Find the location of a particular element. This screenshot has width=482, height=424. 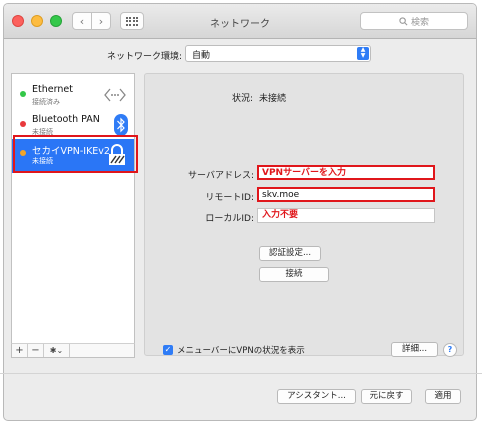

server-address-label: サーバアドレス: is located at coordinates (221, 176).